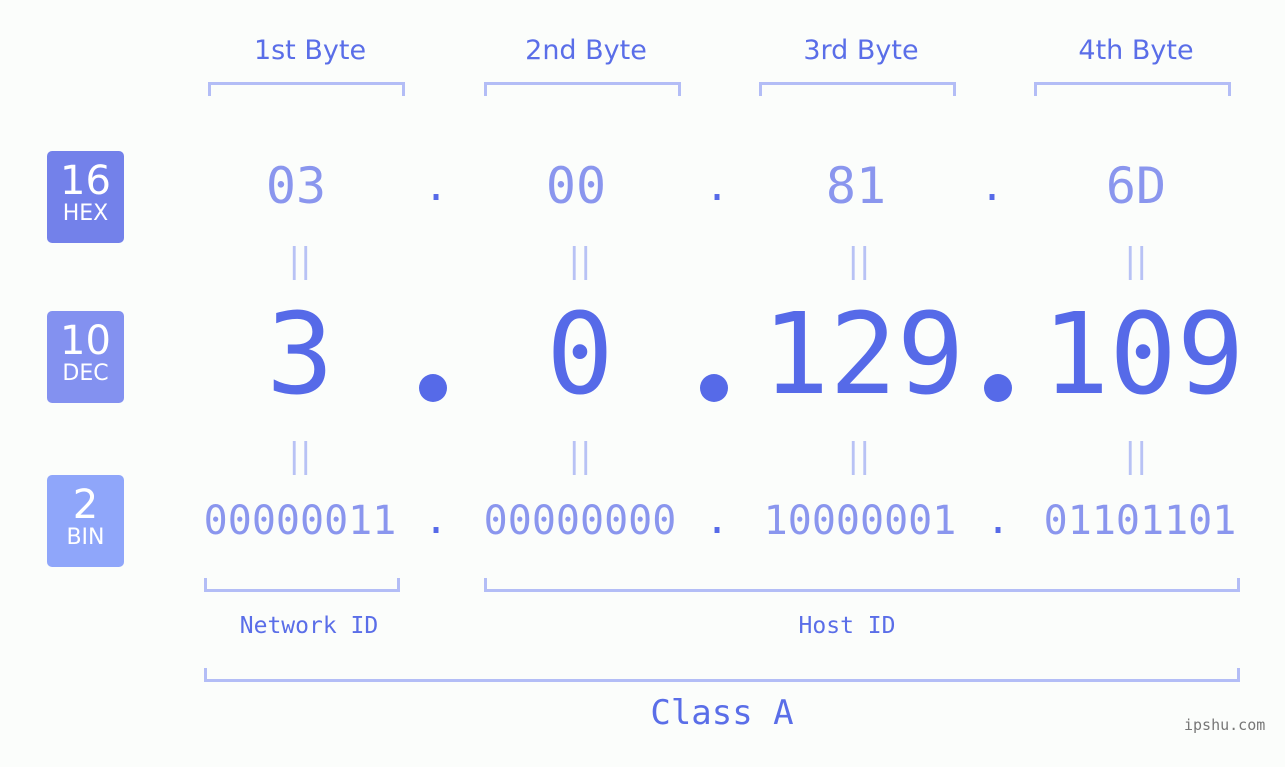  Describe the element at coordinates (85, 537) in the screenshot. I see `bin-base-label: BIN` at that location.